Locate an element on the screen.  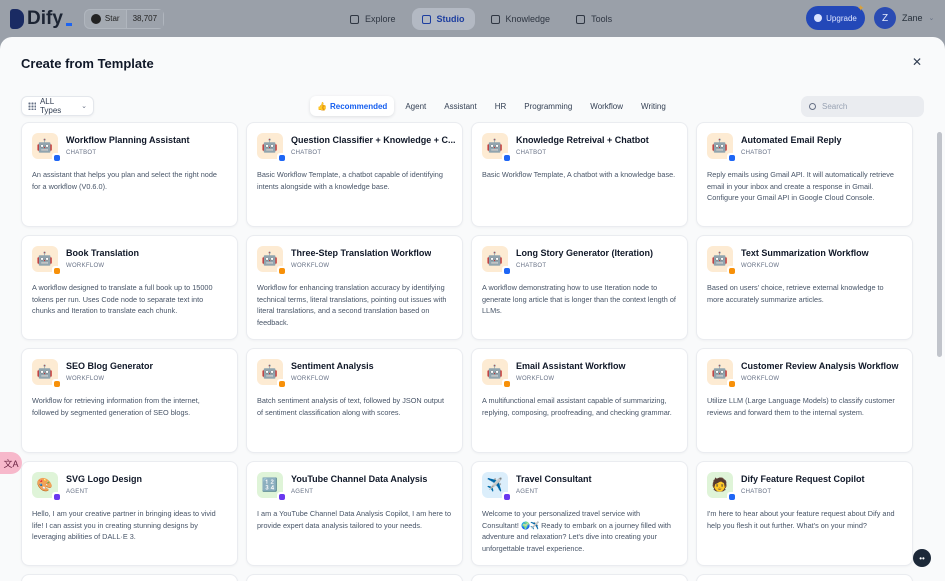
tab-assistant: Assistant is located at coordinates (460, 106).